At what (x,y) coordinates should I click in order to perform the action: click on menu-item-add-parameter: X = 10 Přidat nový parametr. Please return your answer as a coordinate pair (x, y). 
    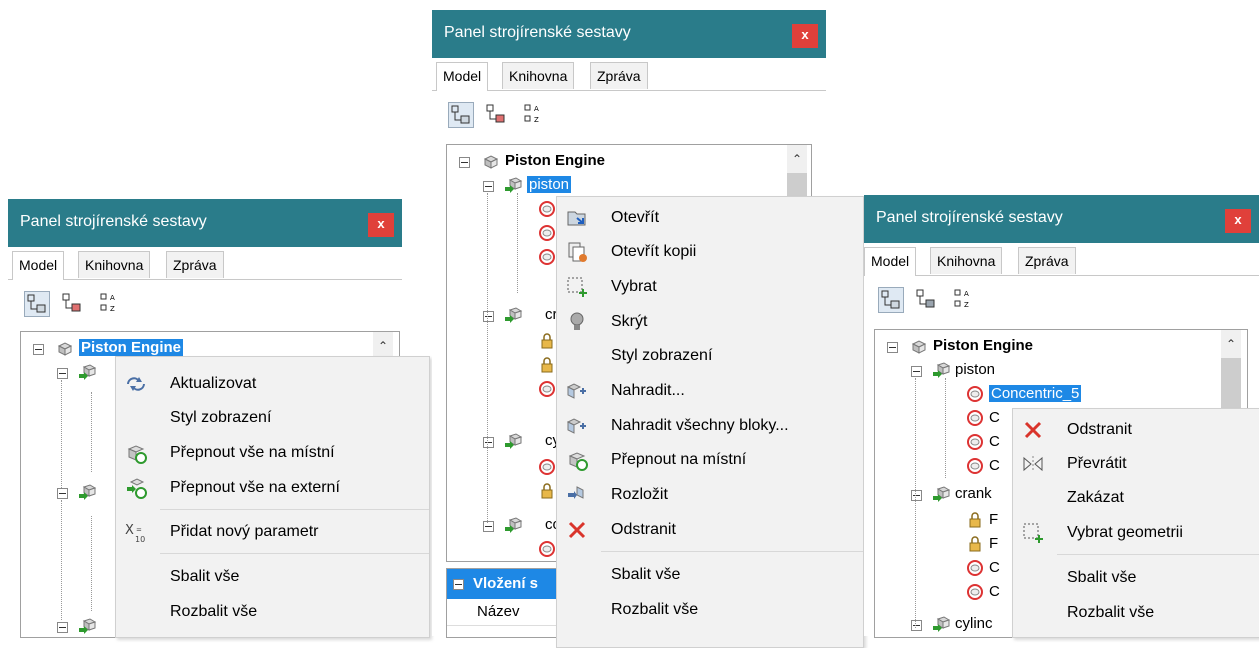
    Looking at the image, I should click on (272, 532).